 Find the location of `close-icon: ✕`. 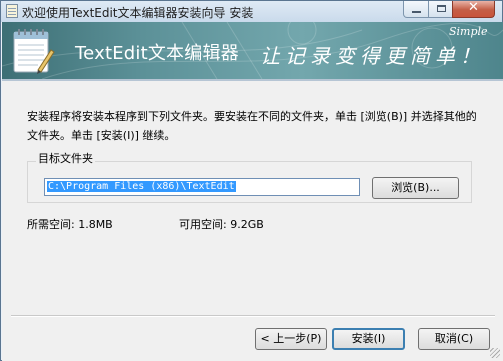

close-icon: ✕ is located at coordinates (473, 7).